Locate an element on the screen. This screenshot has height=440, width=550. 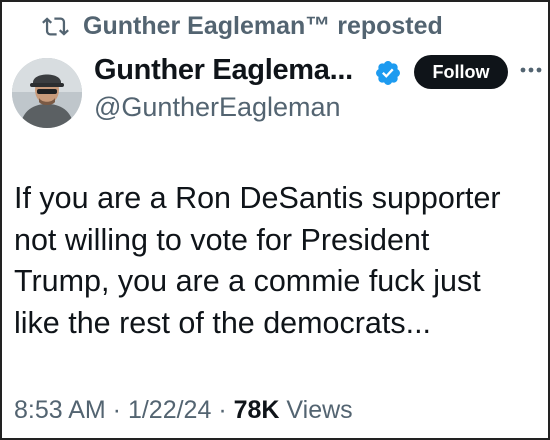
avatar is located at coordinates (47, 93).